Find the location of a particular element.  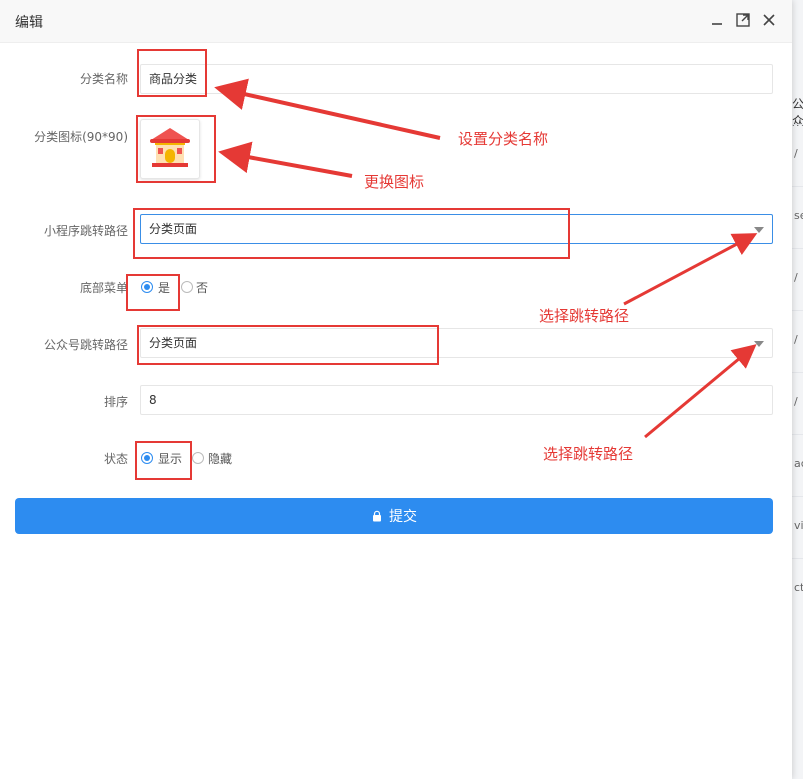

status-radio-hide is located at coordinates (198, 458).